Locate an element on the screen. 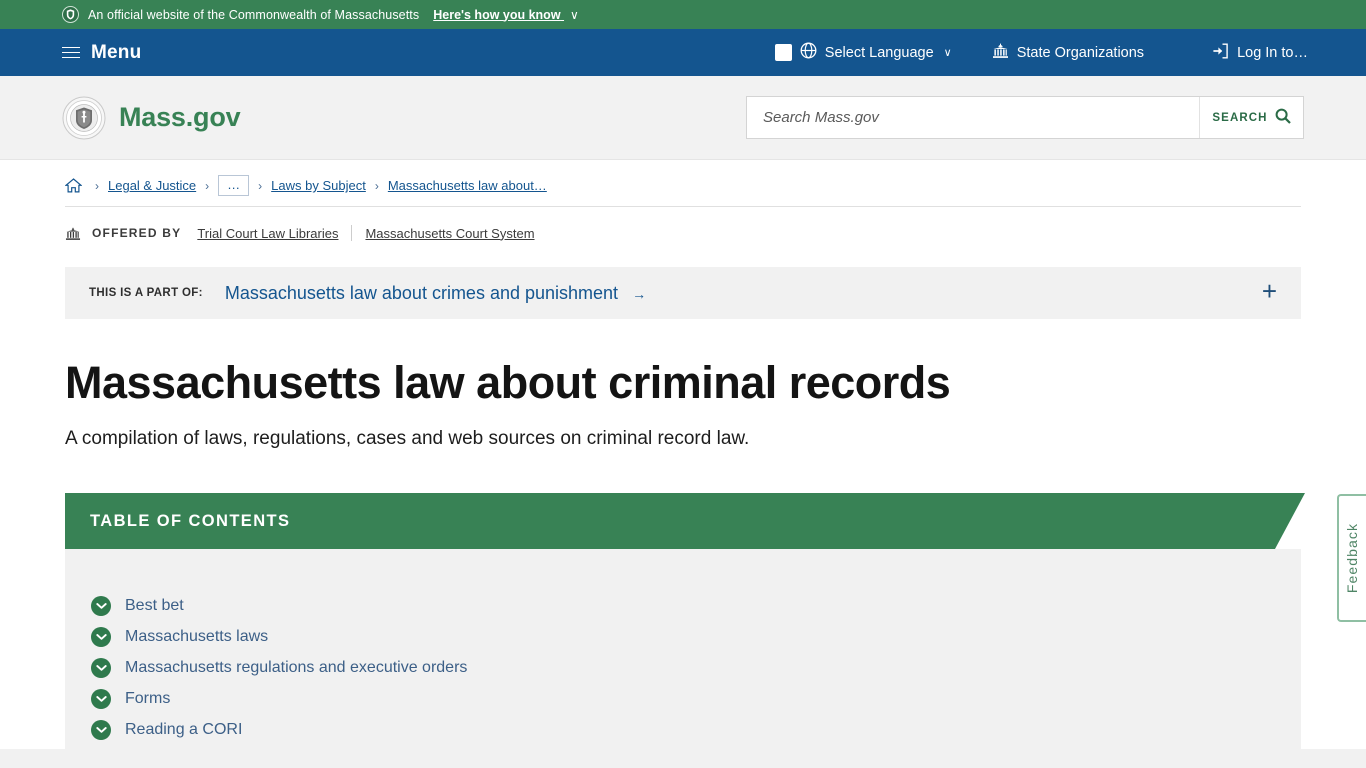  utility-nav-left: Menu is located at coordinates (70, 53).